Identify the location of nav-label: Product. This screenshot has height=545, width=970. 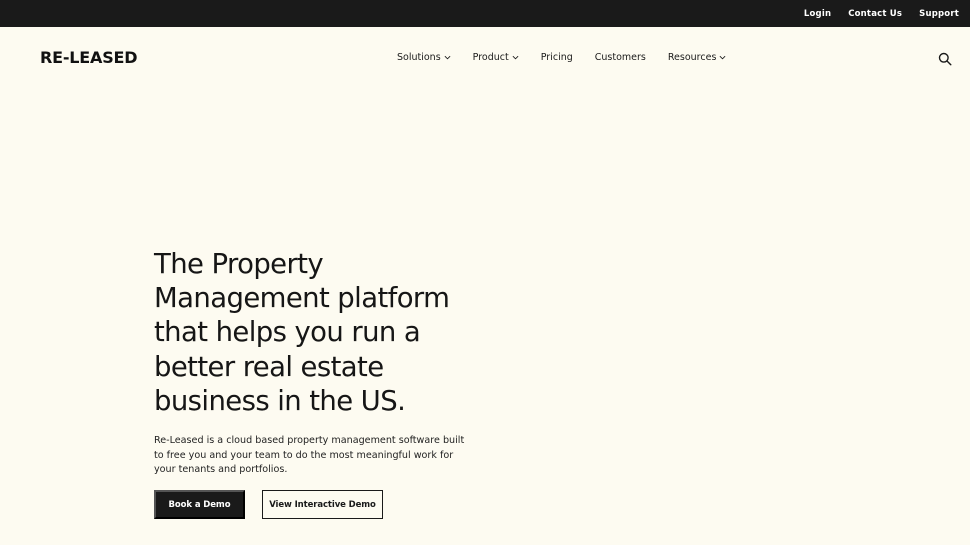
(490, 57).